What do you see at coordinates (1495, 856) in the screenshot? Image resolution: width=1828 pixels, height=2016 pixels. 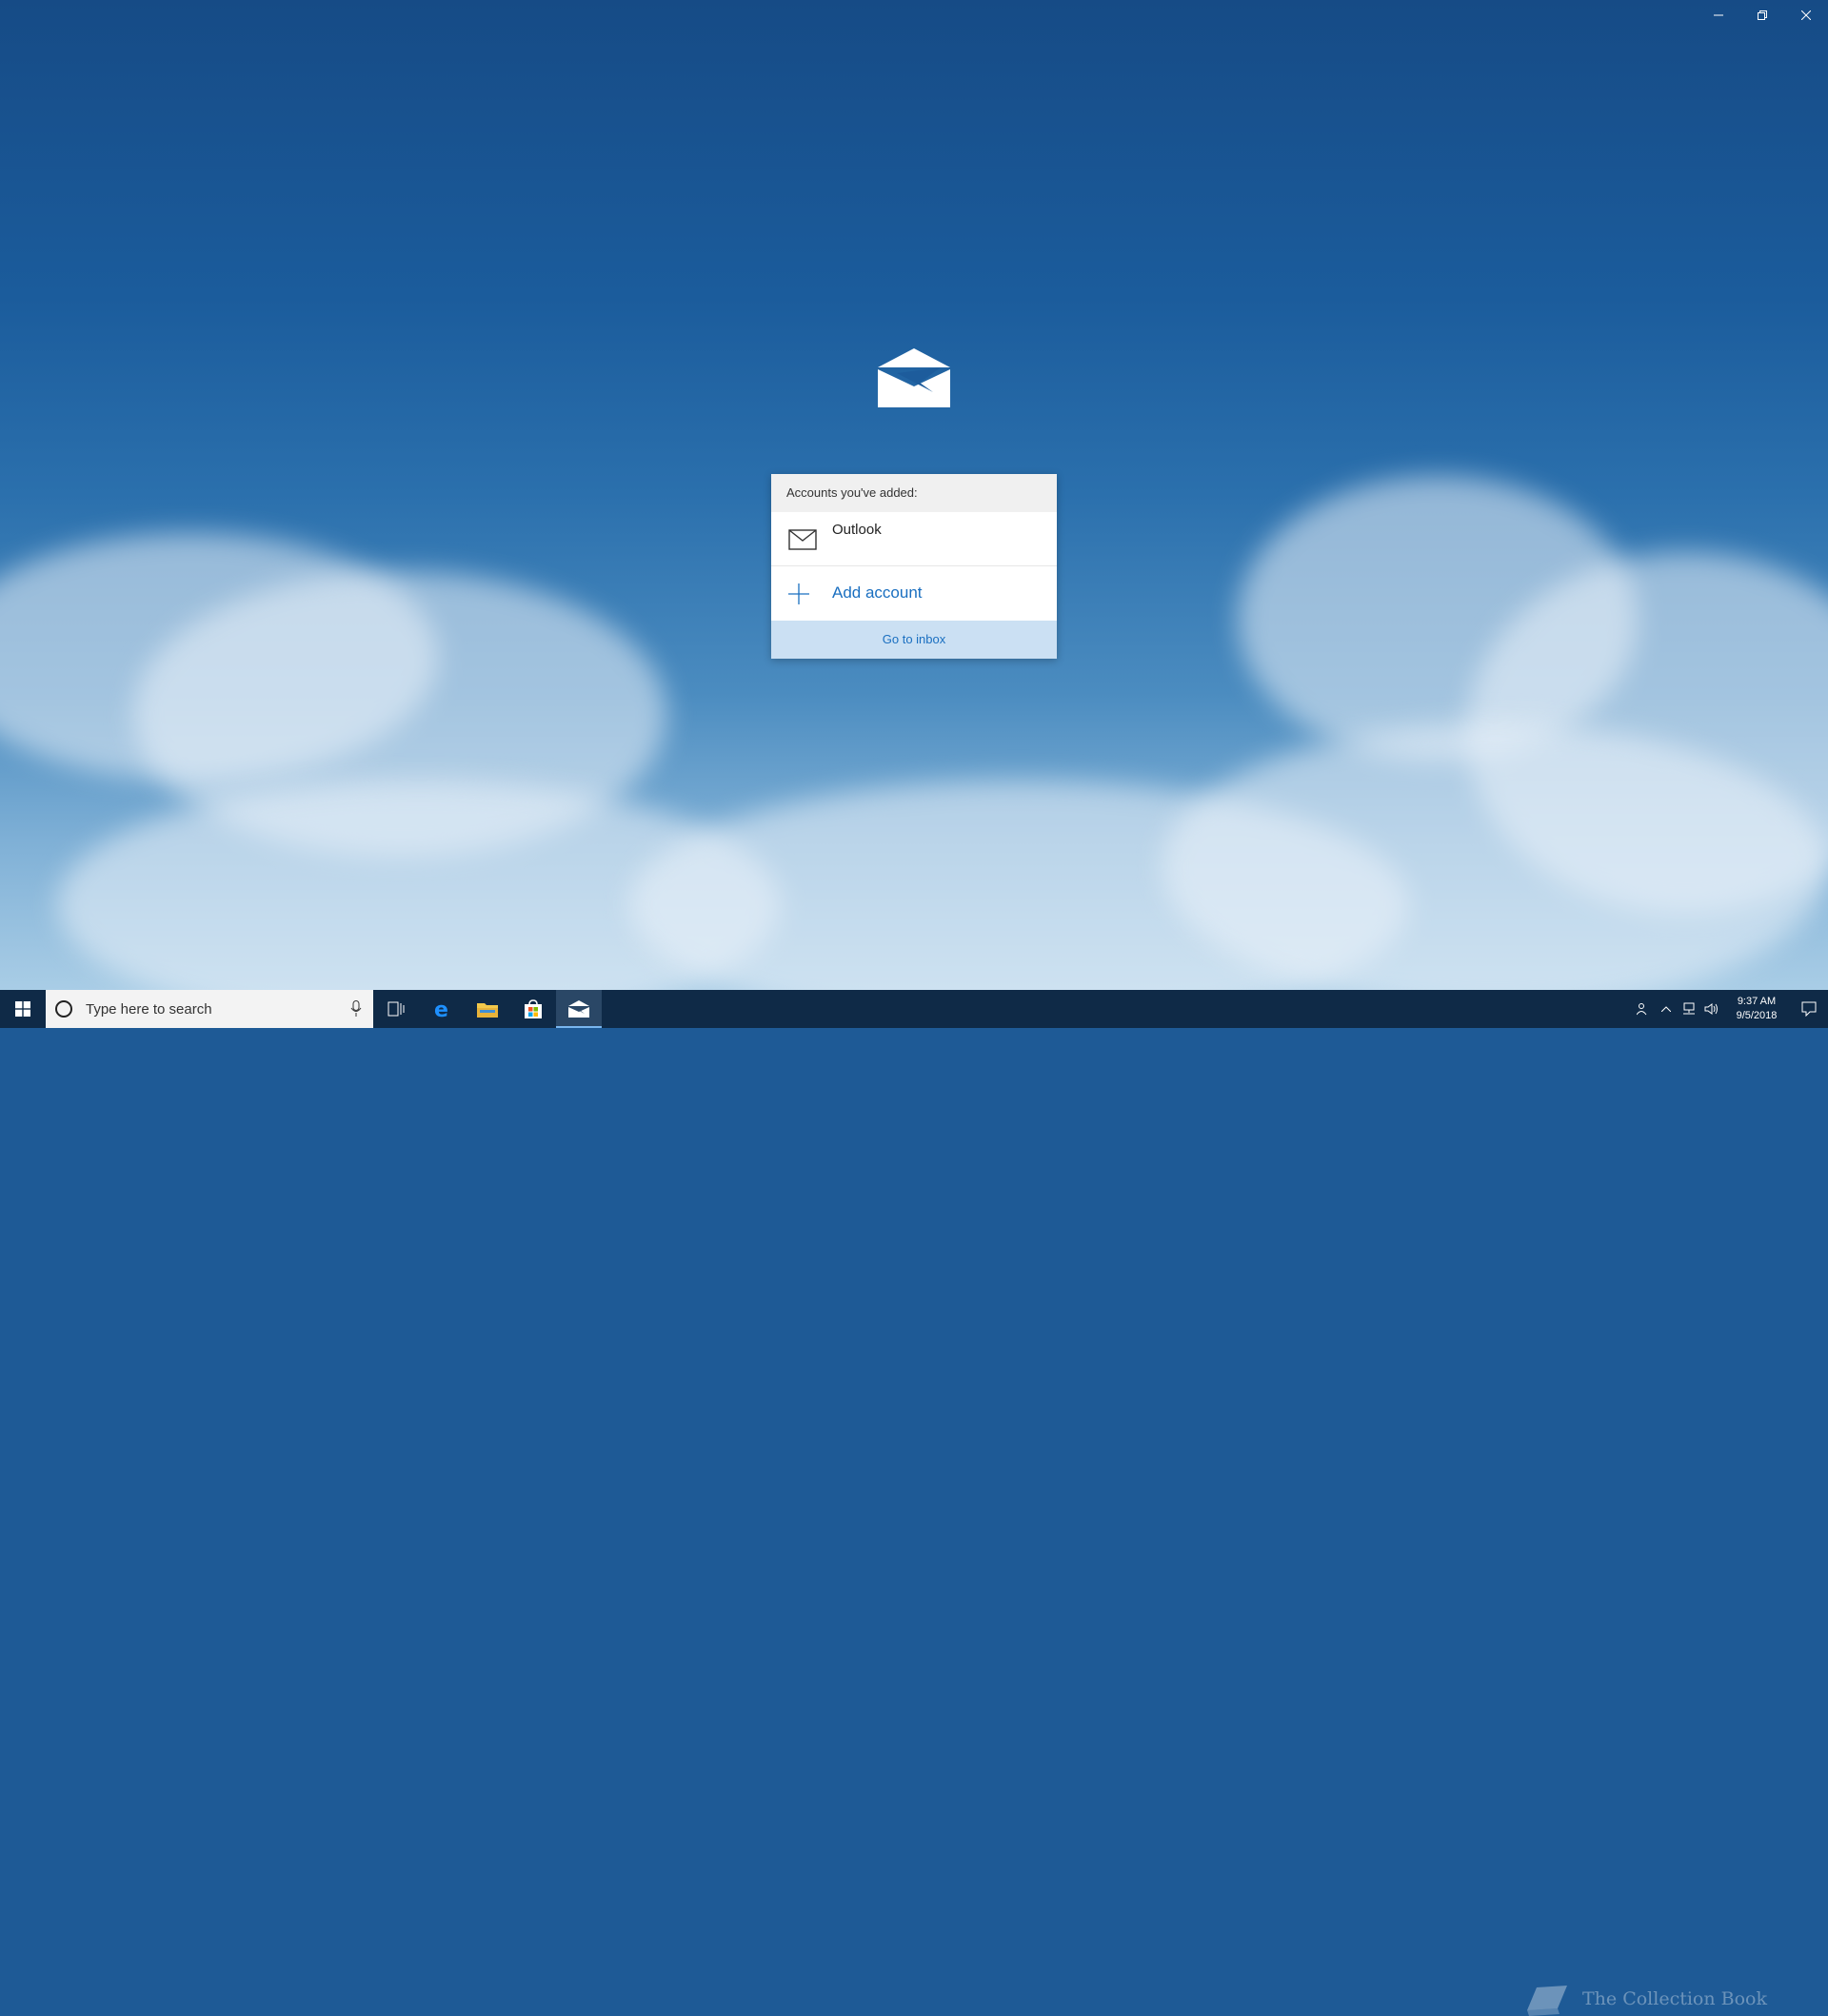 I see `cloud` at bounding box center [1495, 856].